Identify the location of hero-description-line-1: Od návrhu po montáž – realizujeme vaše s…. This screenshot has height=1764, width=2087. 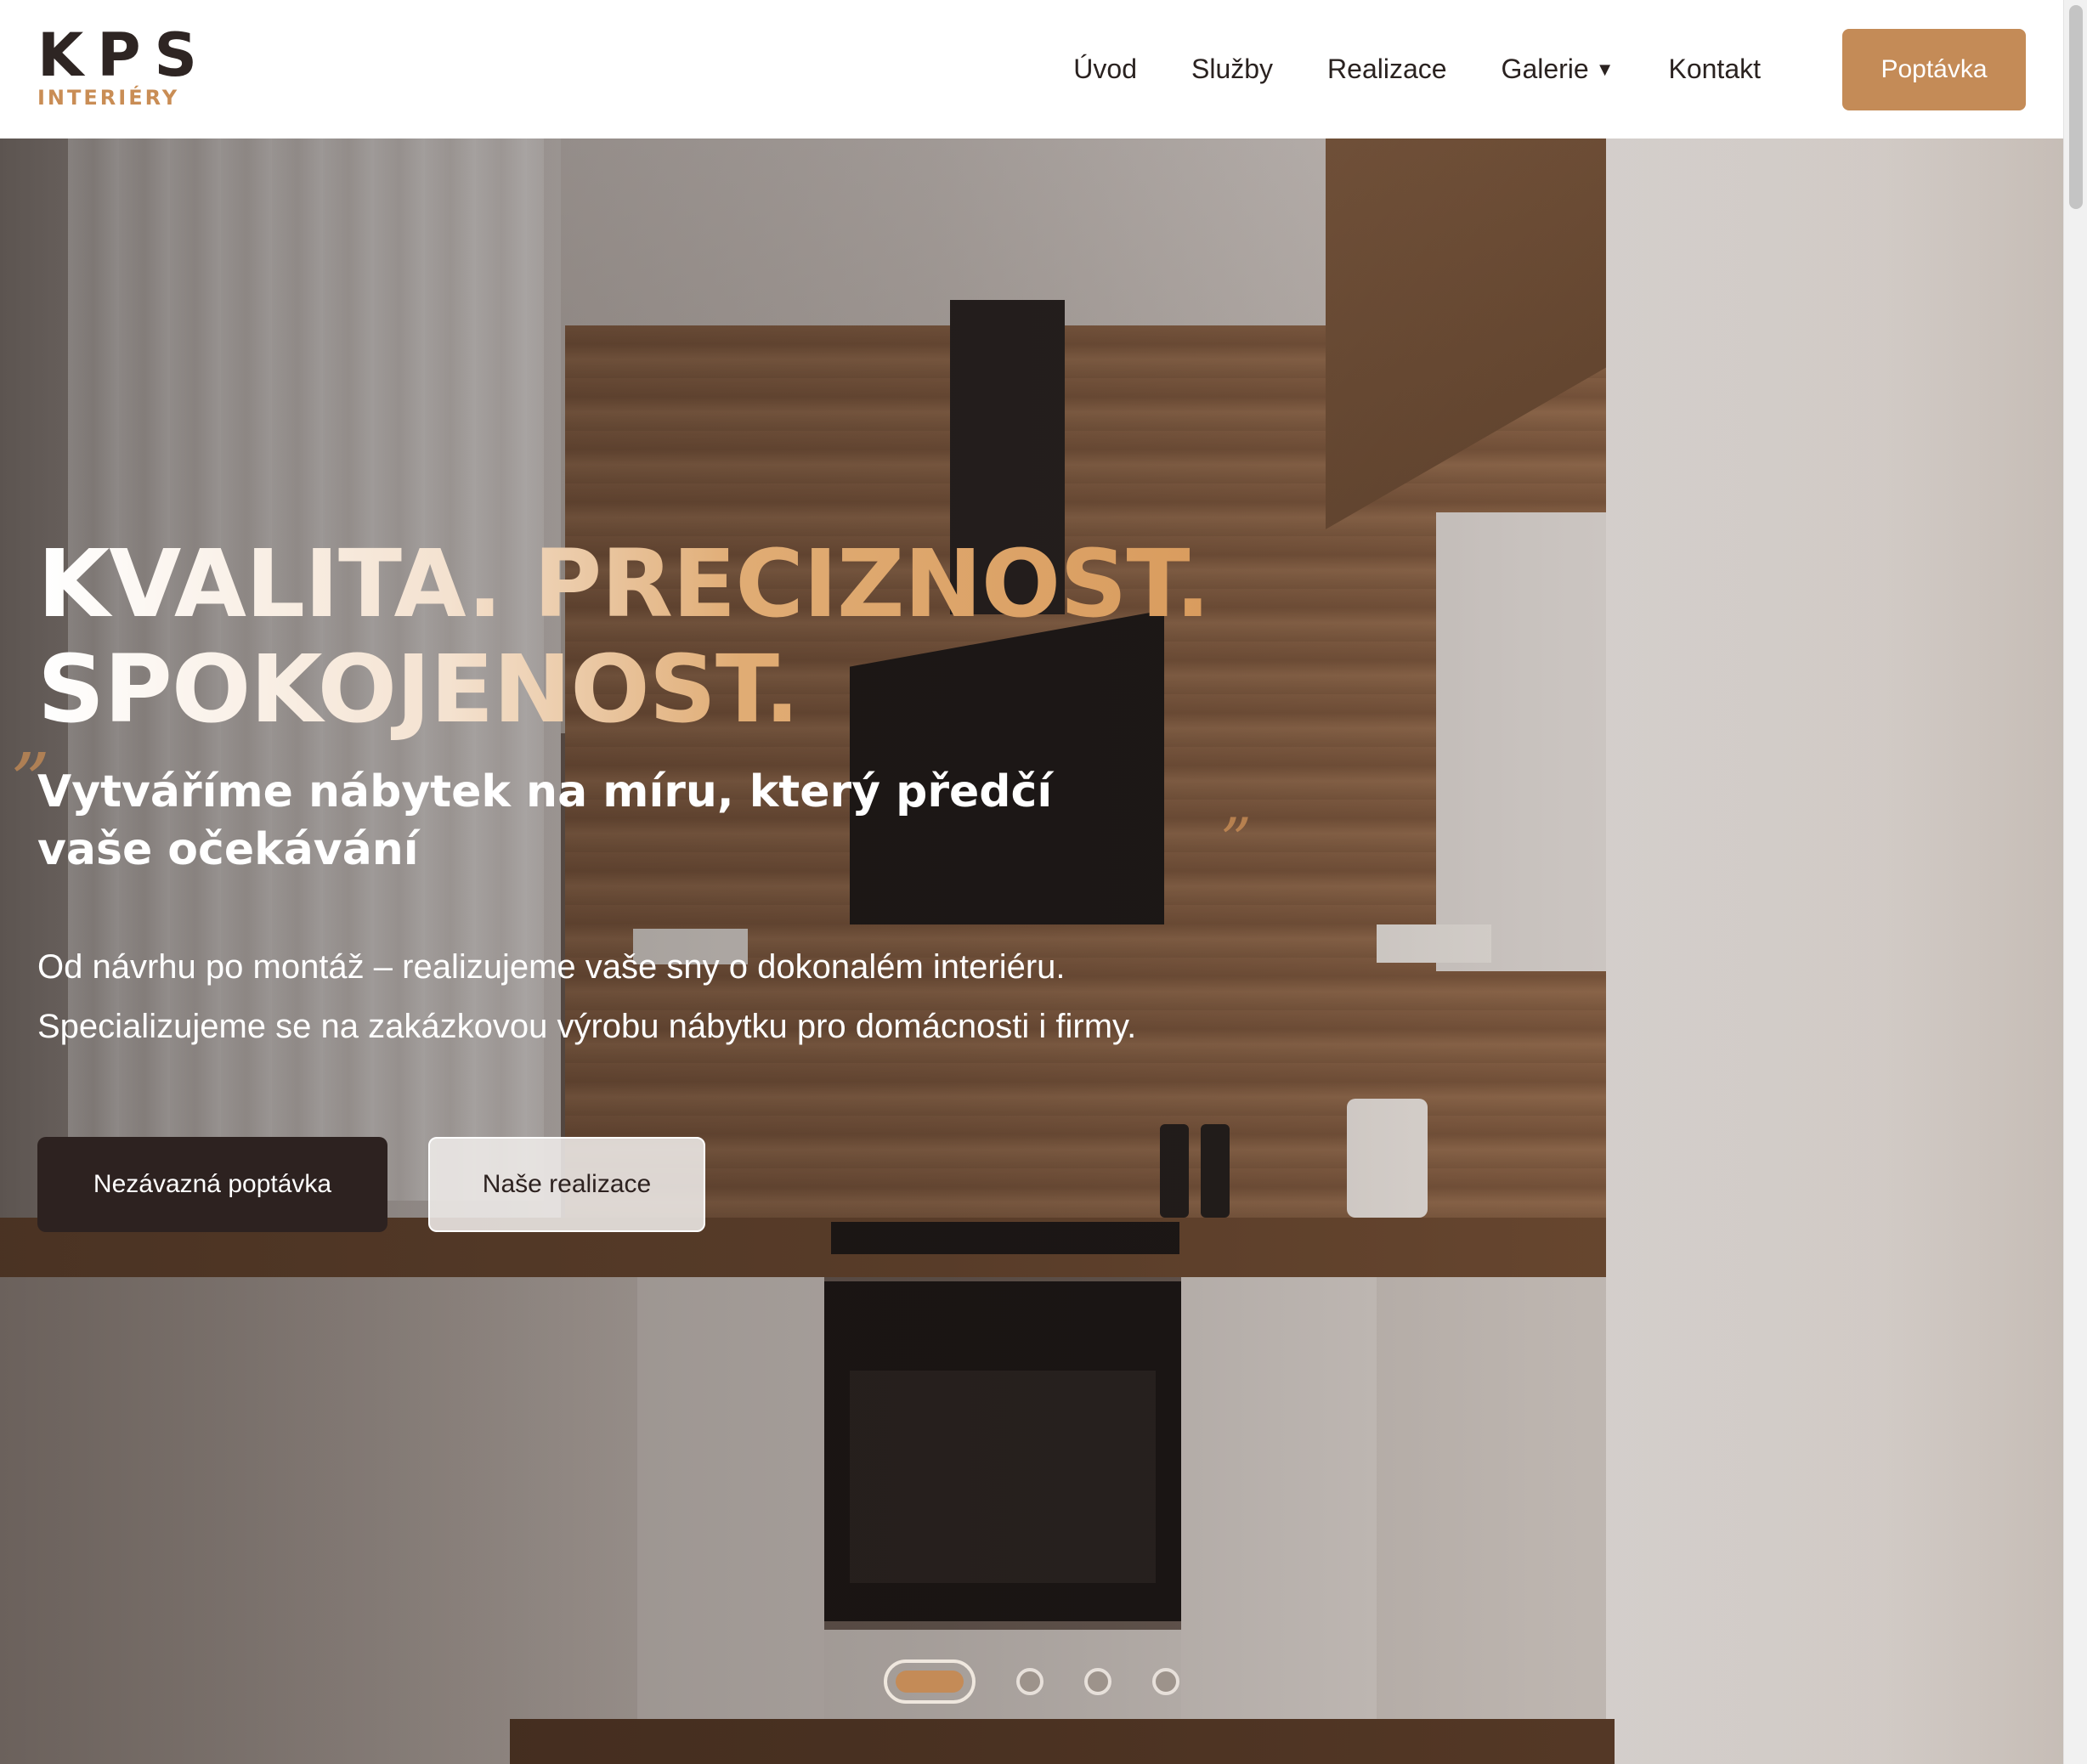
(551, 967).